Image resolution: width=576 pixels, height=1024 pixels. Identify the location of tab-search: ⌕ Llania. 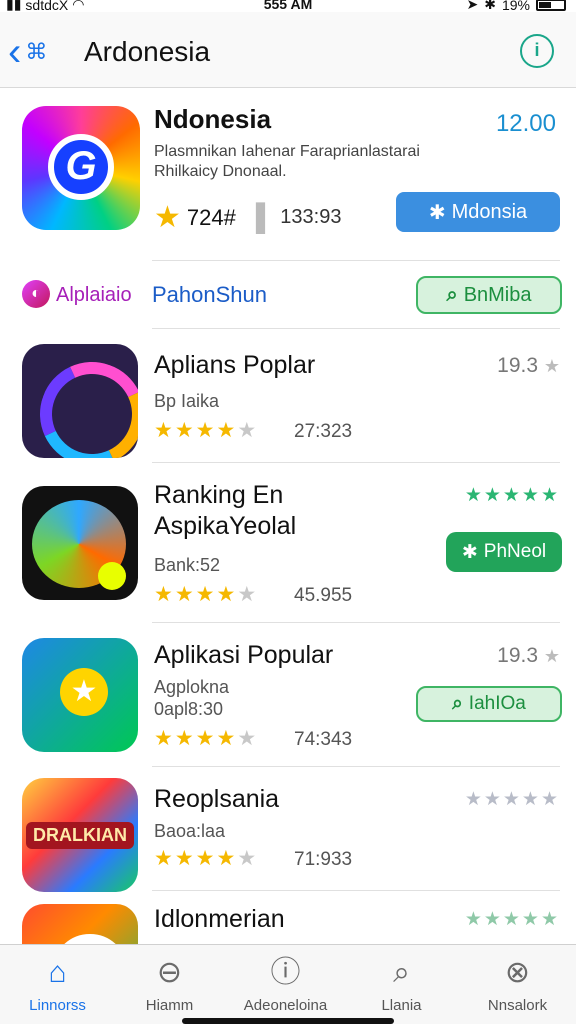
(401, 984).